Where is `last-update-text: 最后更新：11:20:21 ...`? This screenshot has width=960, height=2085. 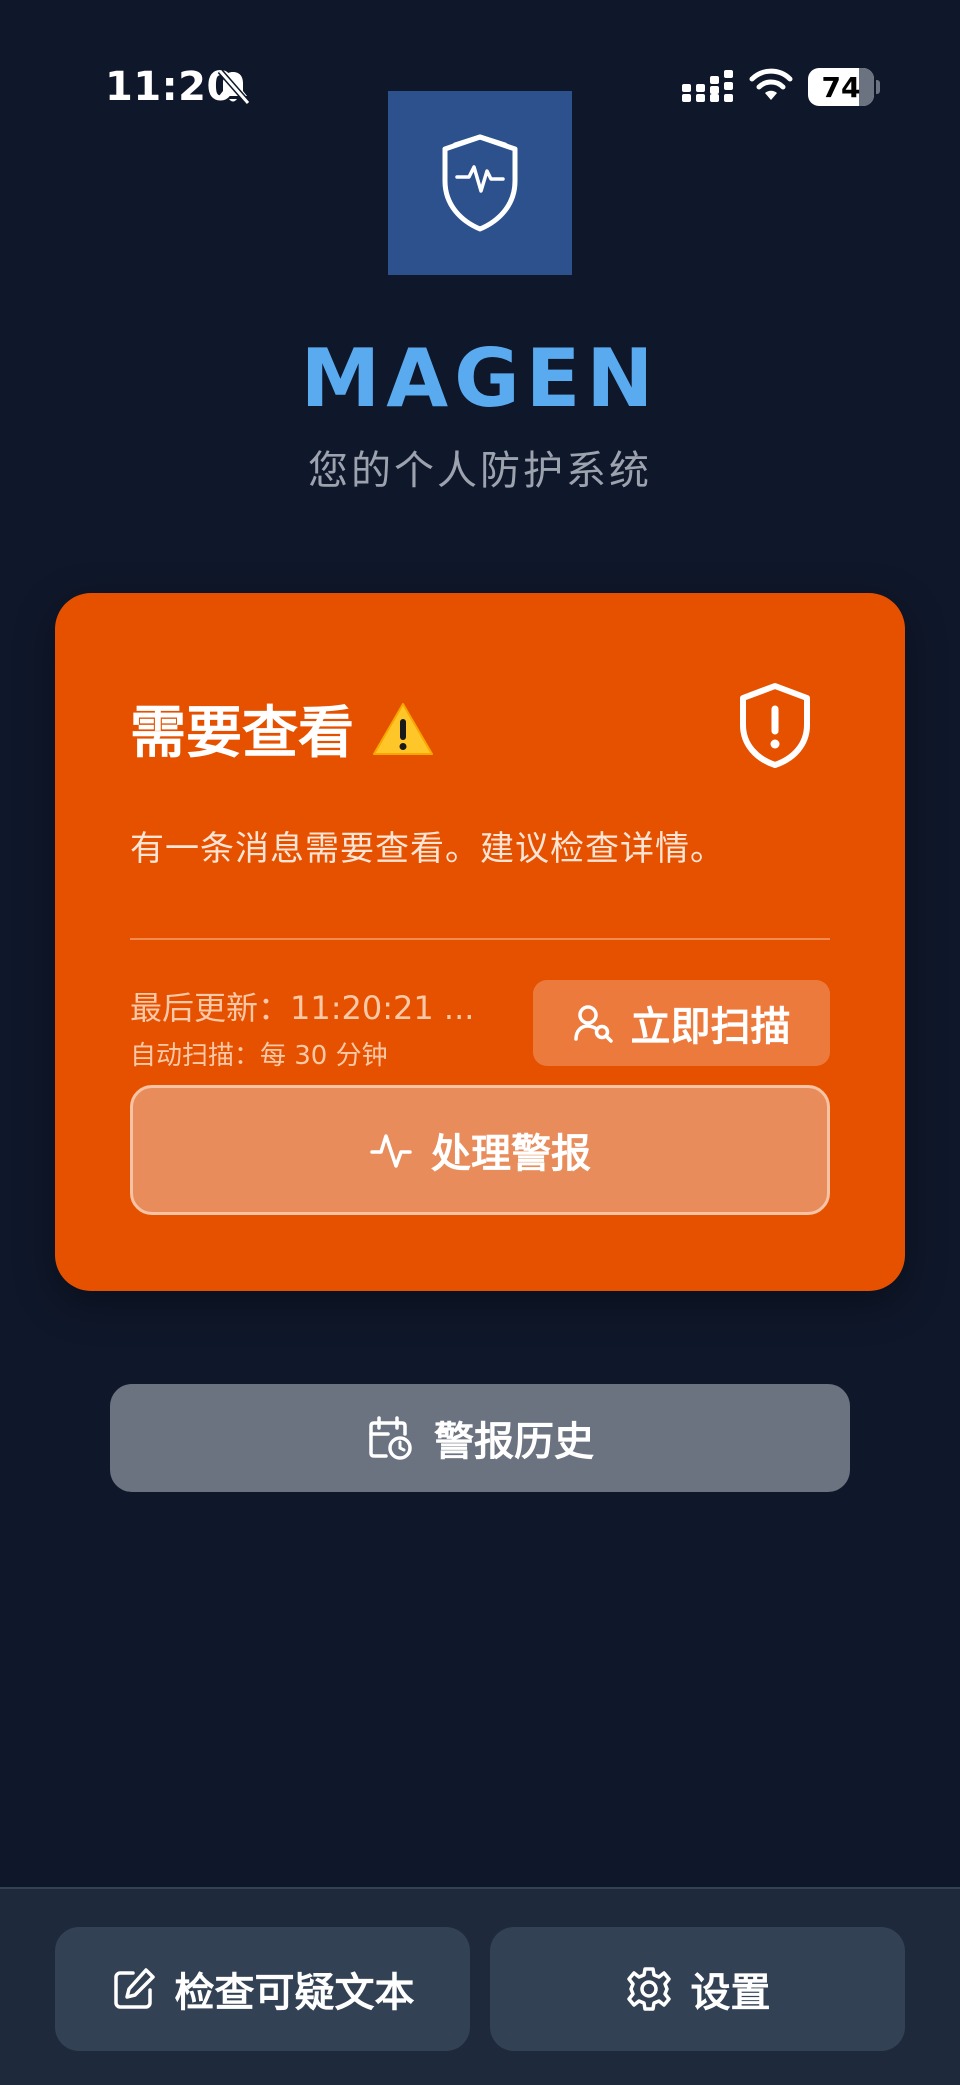
last-update-text: 最后更新：11:20:21 ... is located at coordinates (302, 1008).